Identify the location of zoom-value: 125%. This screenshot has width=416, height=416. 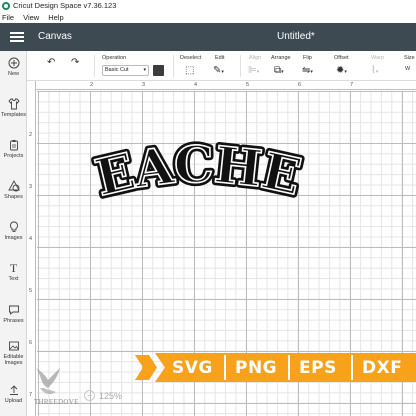
(111, 395).